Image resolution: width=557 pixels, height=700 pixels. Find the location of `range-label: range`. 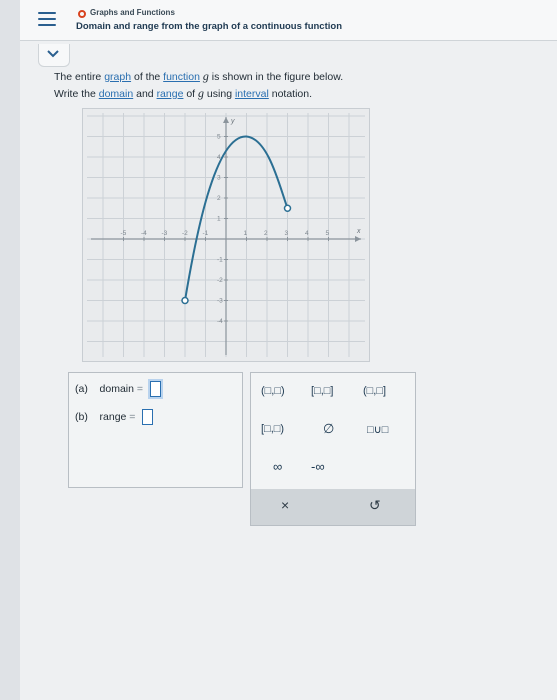

range-label: range is located at coordinates (113, 416).